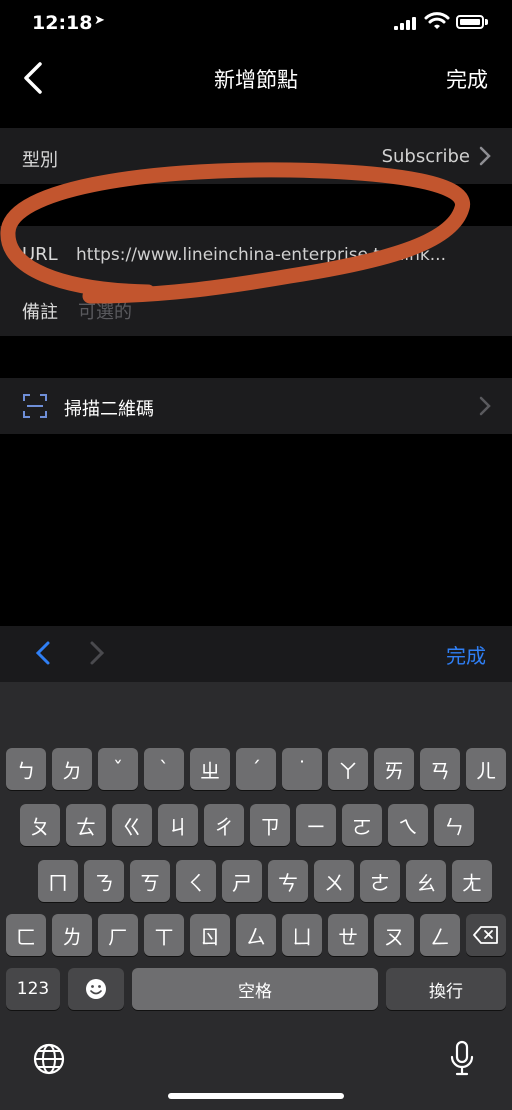 The width and height of the screenshot is (512, 1110). I want to click on emoji-key, so click(96, 989).